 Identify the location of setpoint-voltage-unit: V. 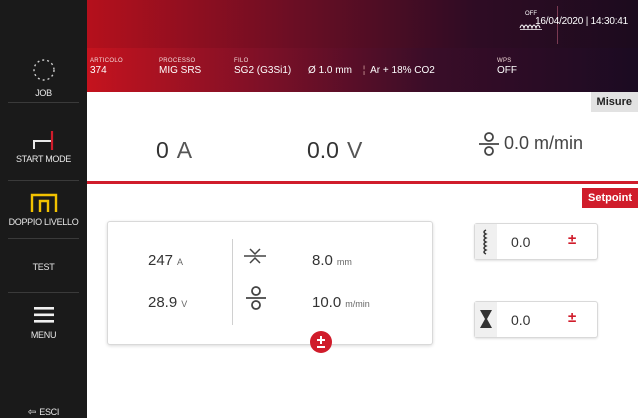
(184, 304).